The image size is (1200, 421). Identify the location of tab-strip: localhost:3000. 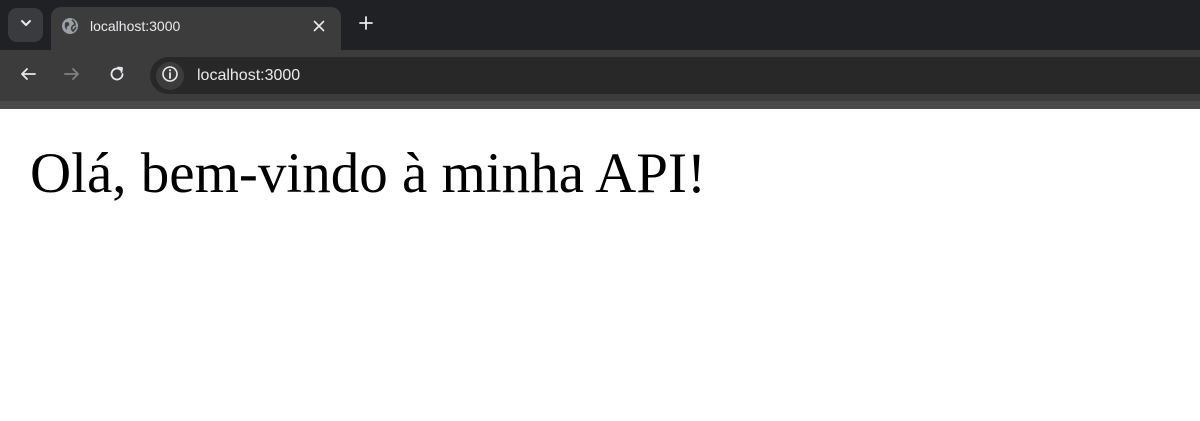
(600, 25).